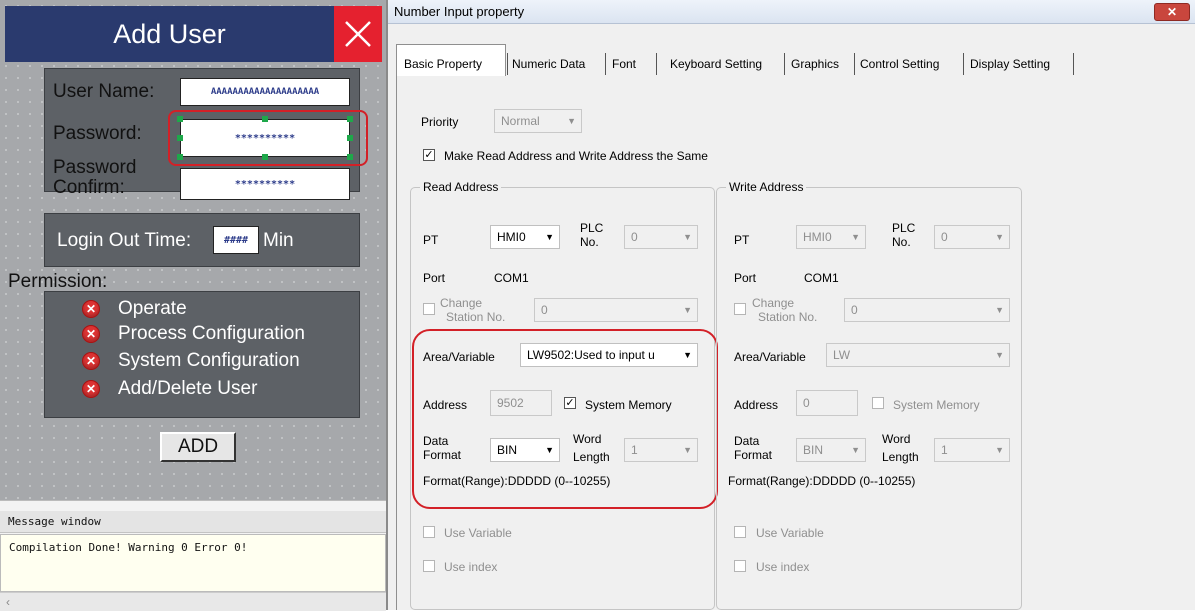 The image size is (1195, 611). Describe the element at coordinates (429, 155) in the screenshot. I see `same-address-checkbox: ✓` at that location.